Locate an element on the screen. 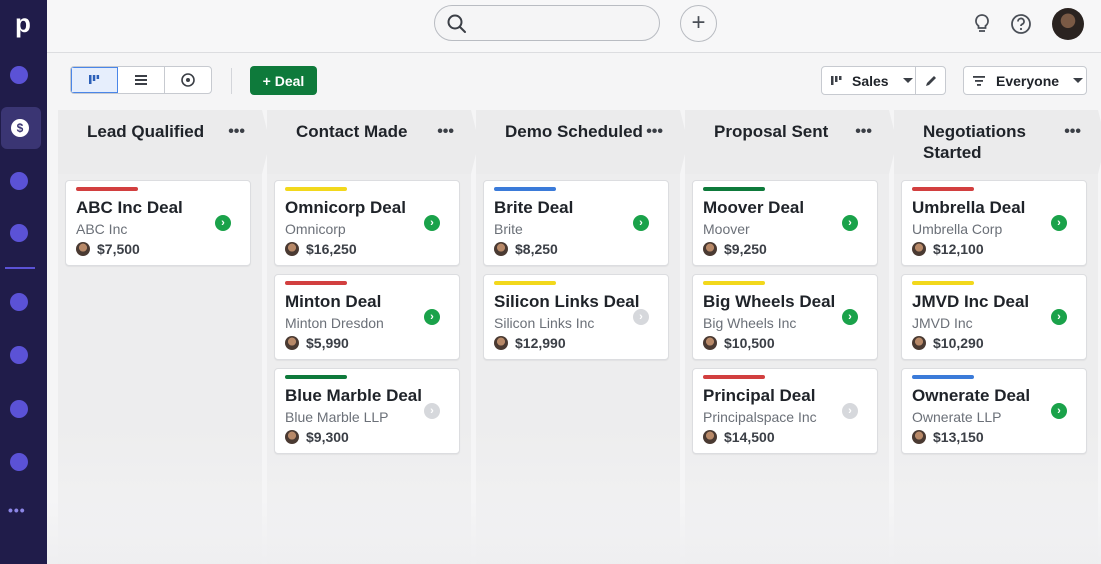  deal-card: Minton Deal Minton Dresdon $5,990 › is located at coordinates (367, 317).